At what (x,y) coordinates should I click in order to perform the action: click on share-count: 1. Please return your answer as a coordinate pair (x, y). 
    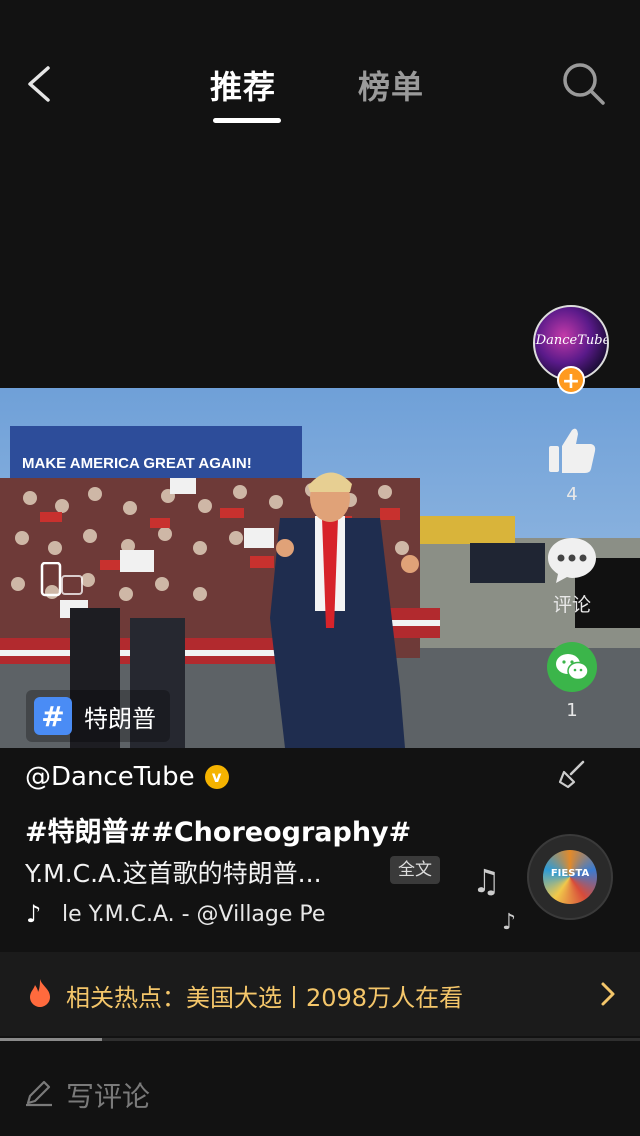
    Looking at the image, I should click on (572, 710).